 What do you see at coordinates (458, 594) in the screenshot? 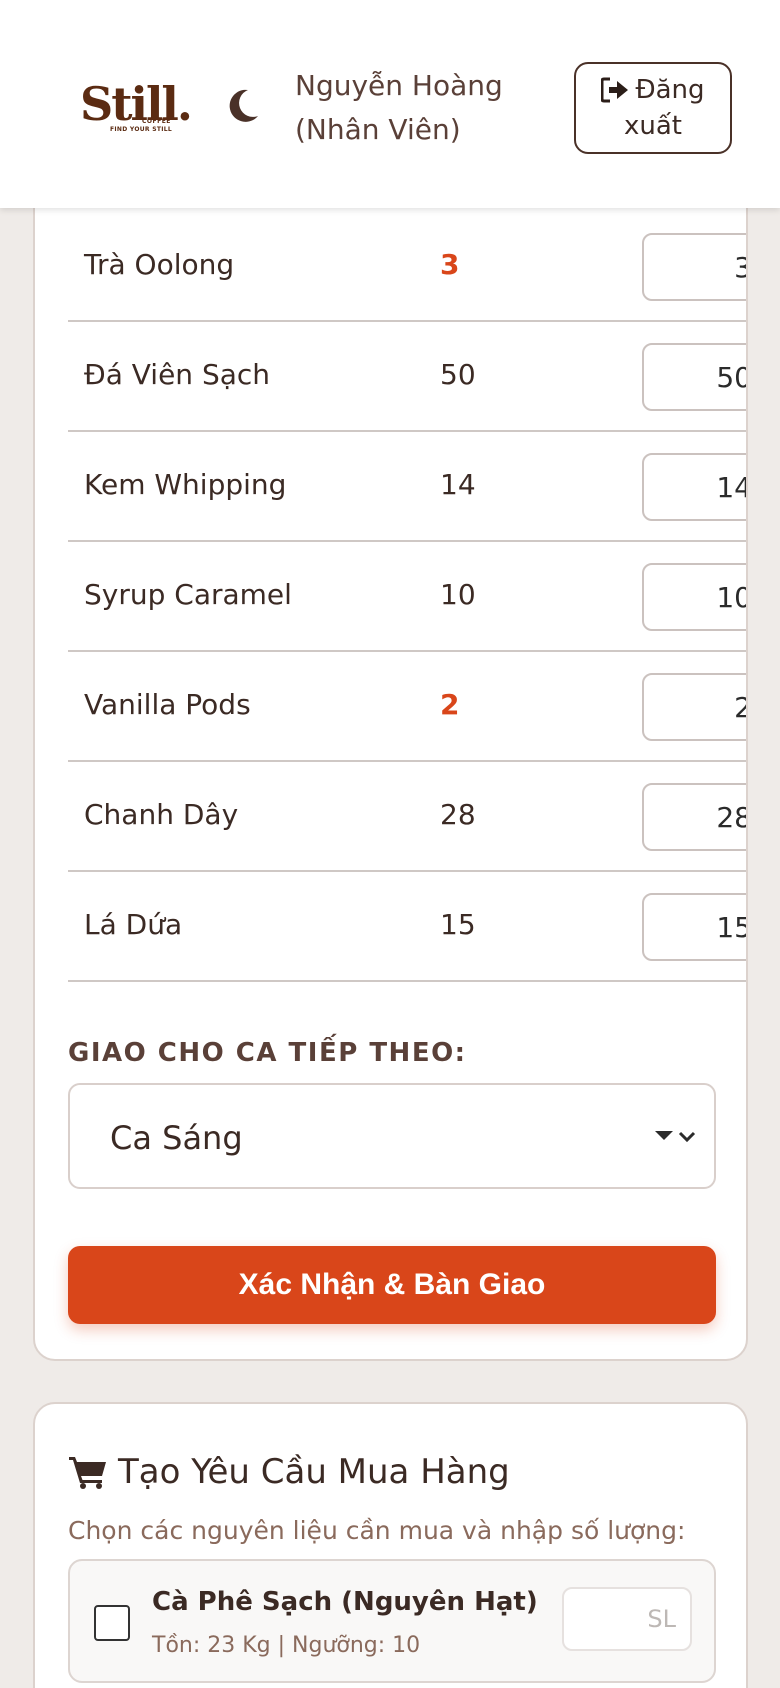
I see `ingredient-stock: 10` at bounding box center [458, 594].